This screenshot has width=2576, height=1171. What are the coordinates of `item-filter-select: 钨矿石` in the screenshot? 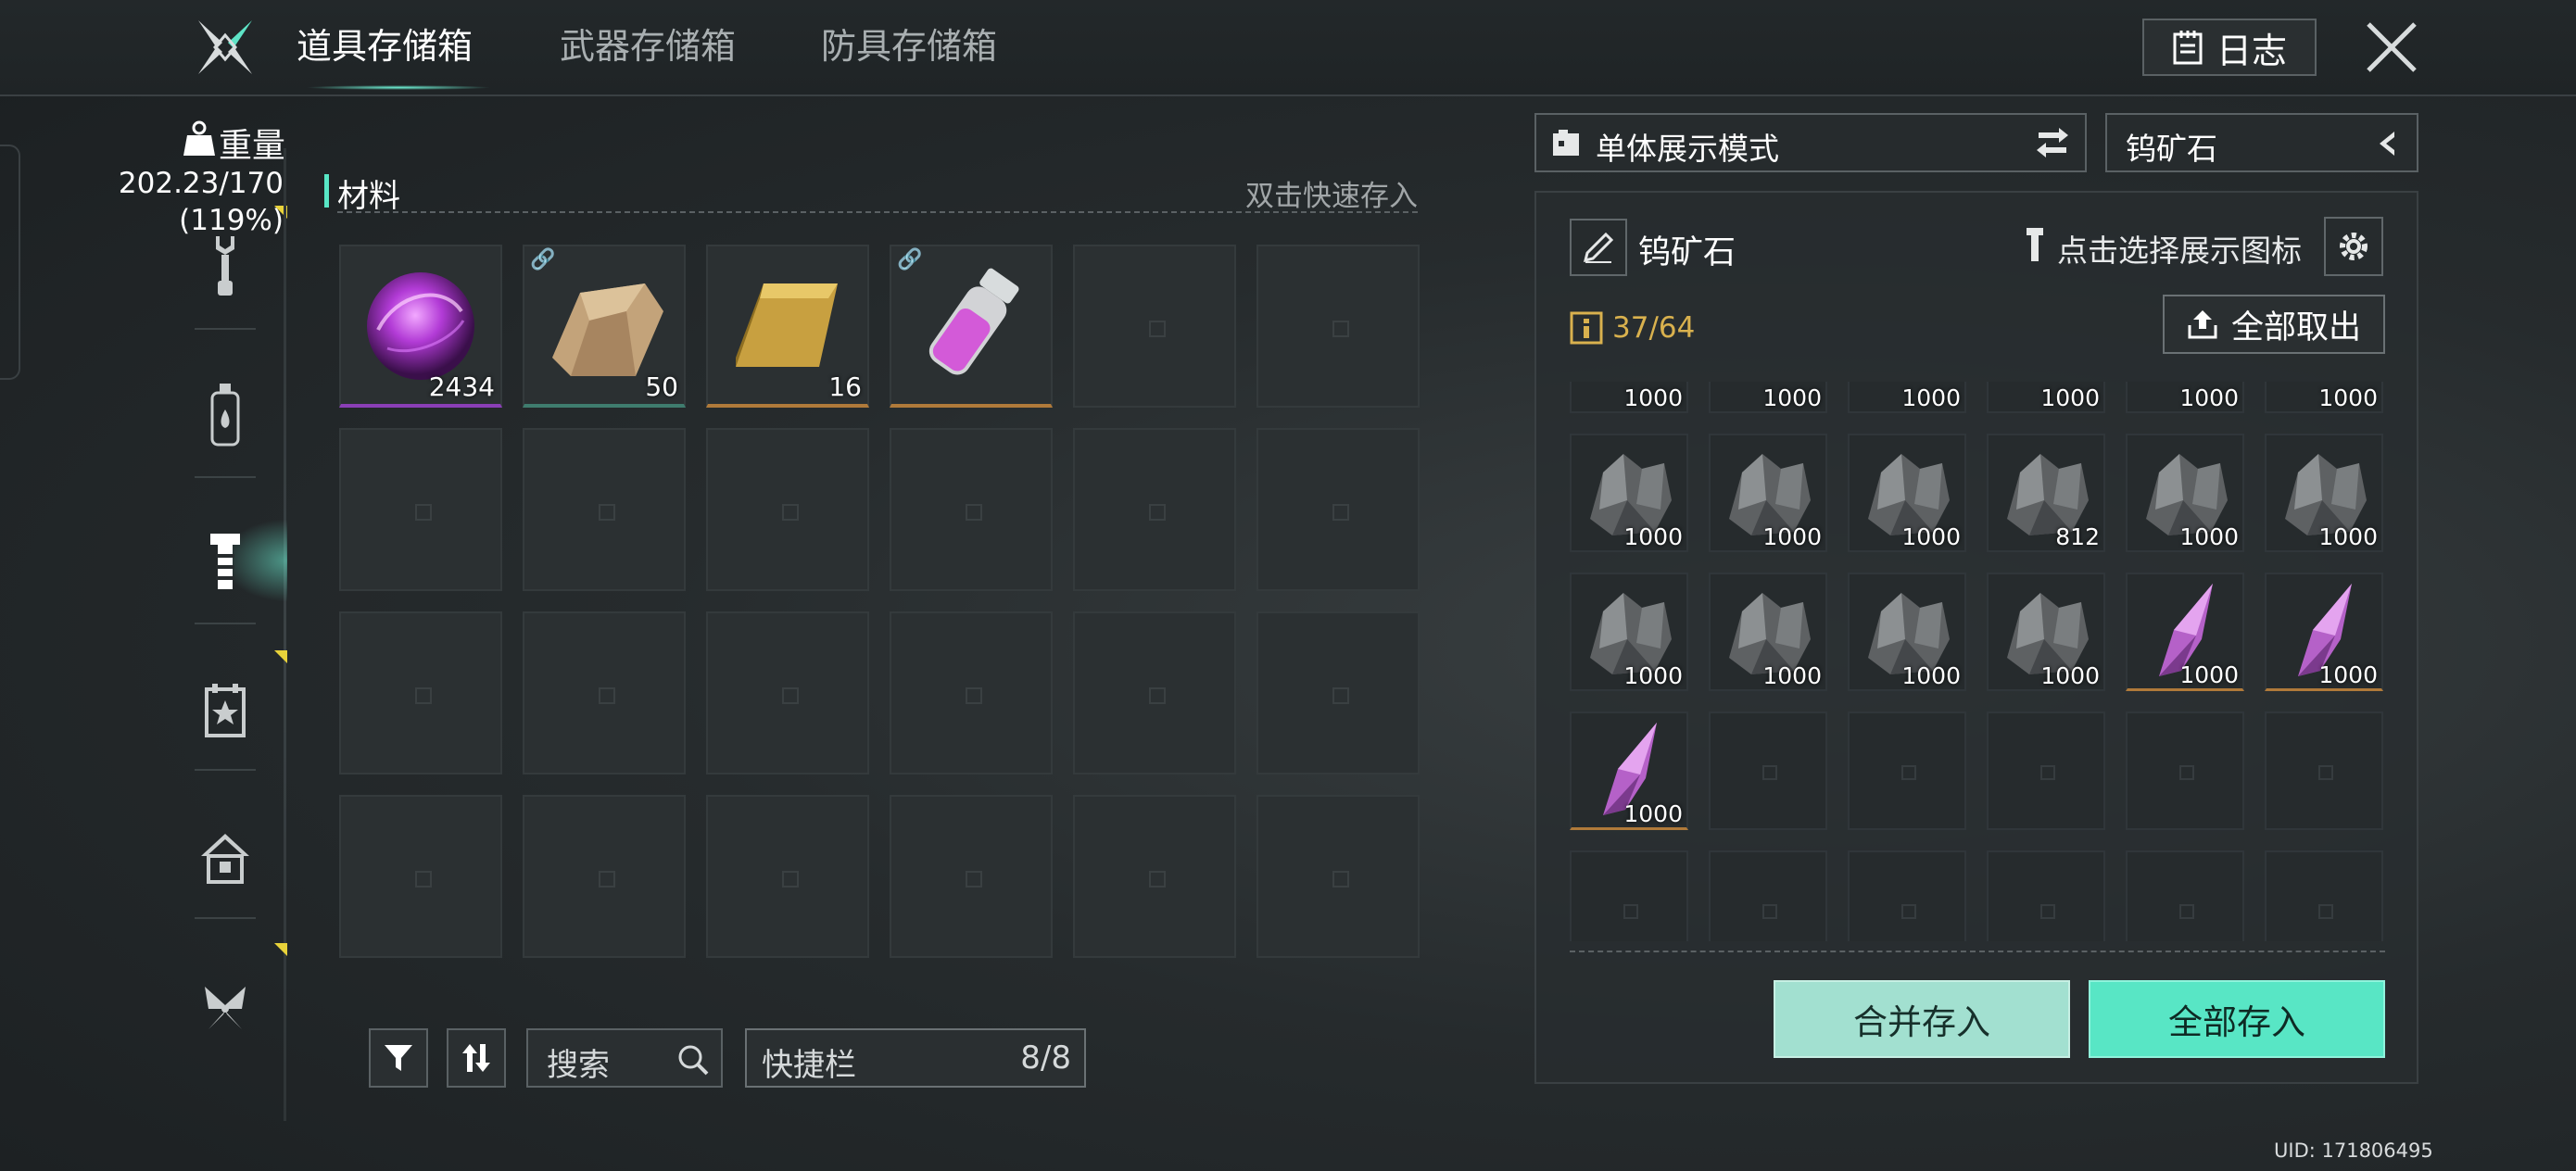 It's located at (2261, 142).